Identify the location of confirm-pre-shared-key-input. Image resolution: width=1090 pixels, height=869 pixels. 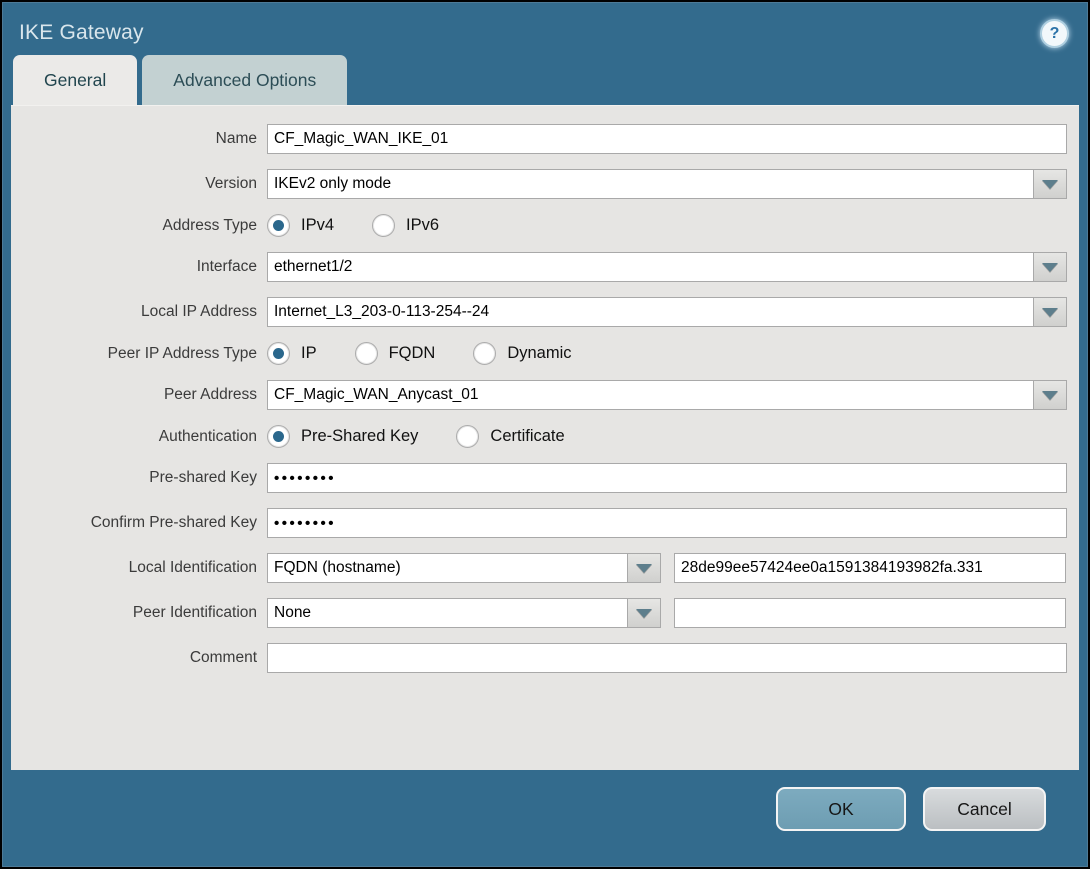
(667, 523).